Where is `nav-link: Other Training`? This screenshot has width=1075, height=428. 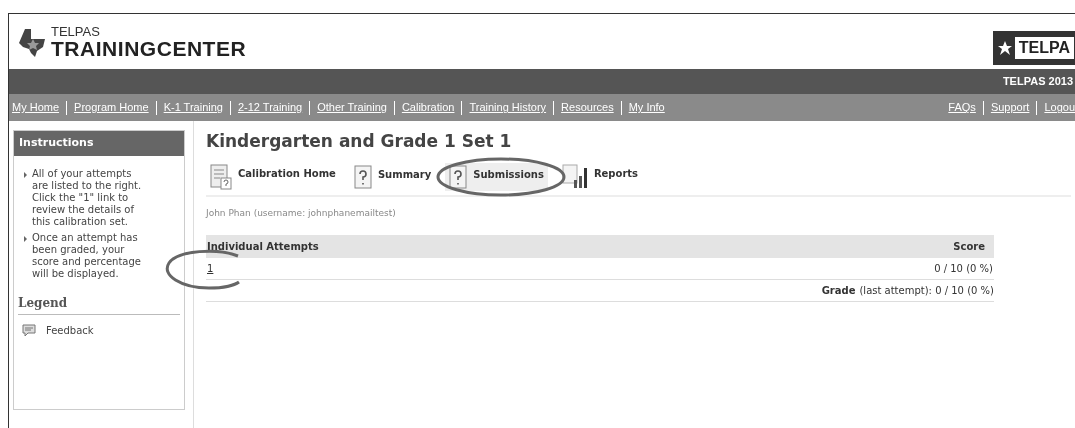
nav-link: Other Training is located at coordinates (352, 107).